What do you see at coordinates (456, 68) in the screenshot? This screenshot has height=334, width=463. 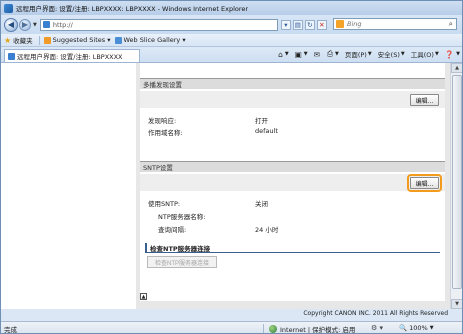 I see `scroll-up-icon: ▲` at bounding box center [456, 68].